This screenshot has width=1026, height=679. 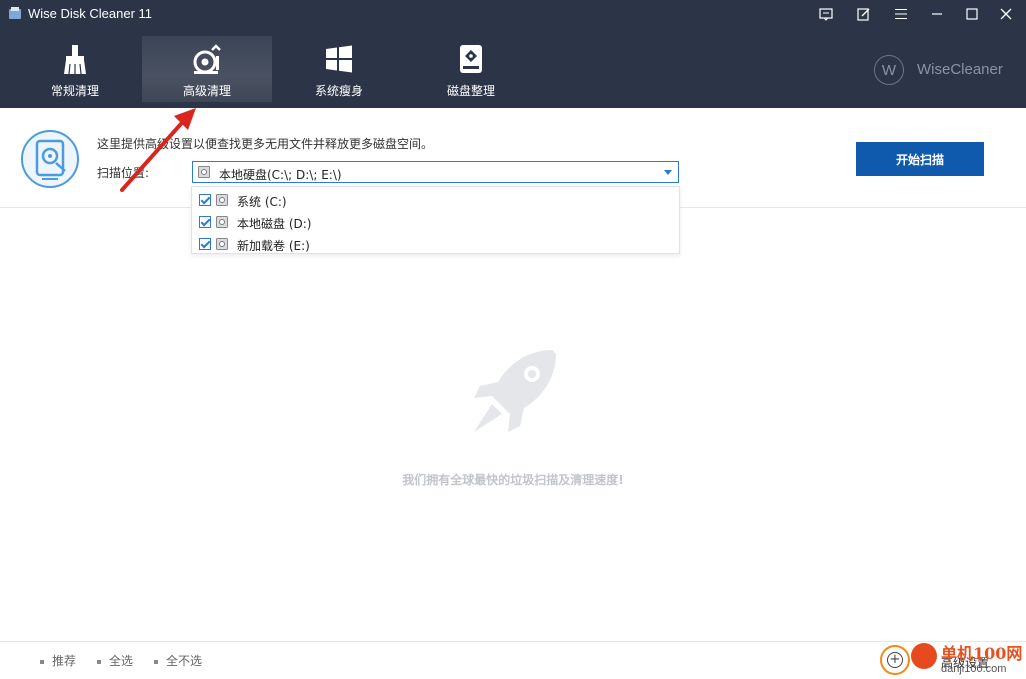 I want to click on tab-label: 磁盘整理, so click(x=470, y=91).